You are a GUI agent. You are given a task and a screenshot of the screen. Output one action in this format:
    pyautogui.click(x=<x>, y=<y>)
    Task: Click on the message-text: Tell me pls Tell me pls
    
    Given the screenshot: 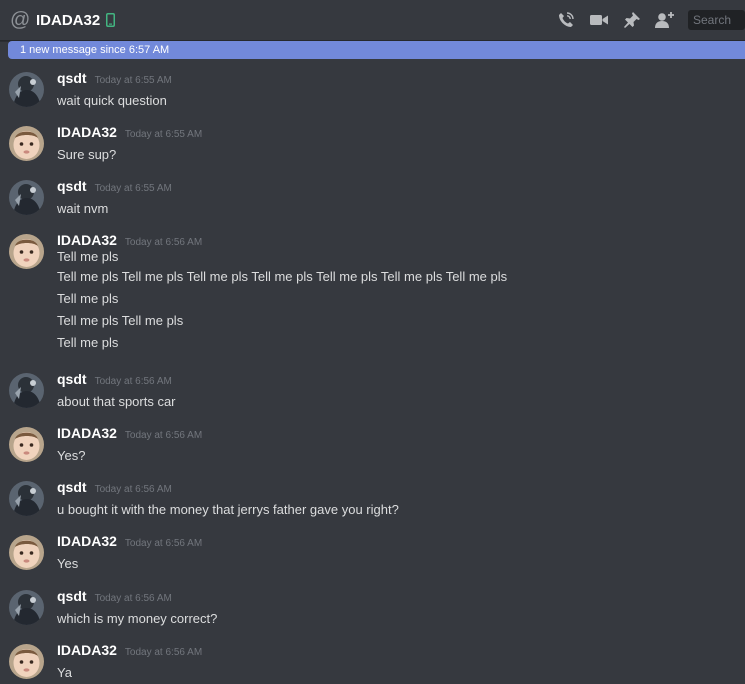 What is the action you would take?
    pyautogui.click(x=120, y=320)
    